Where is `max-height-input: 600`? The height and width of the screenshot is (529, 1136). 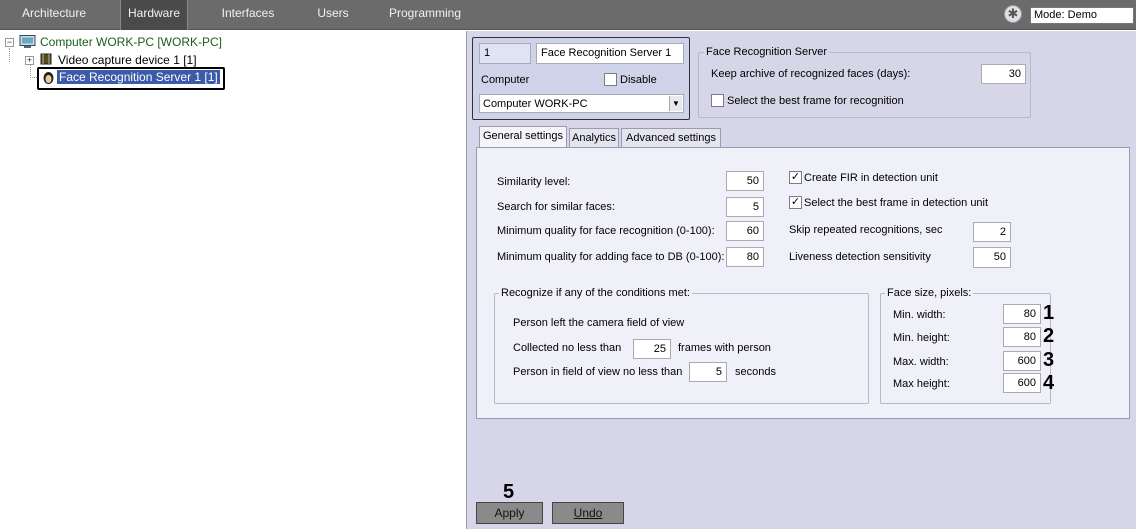
max-height-input: 600 is located at coordinates (1022, 383).